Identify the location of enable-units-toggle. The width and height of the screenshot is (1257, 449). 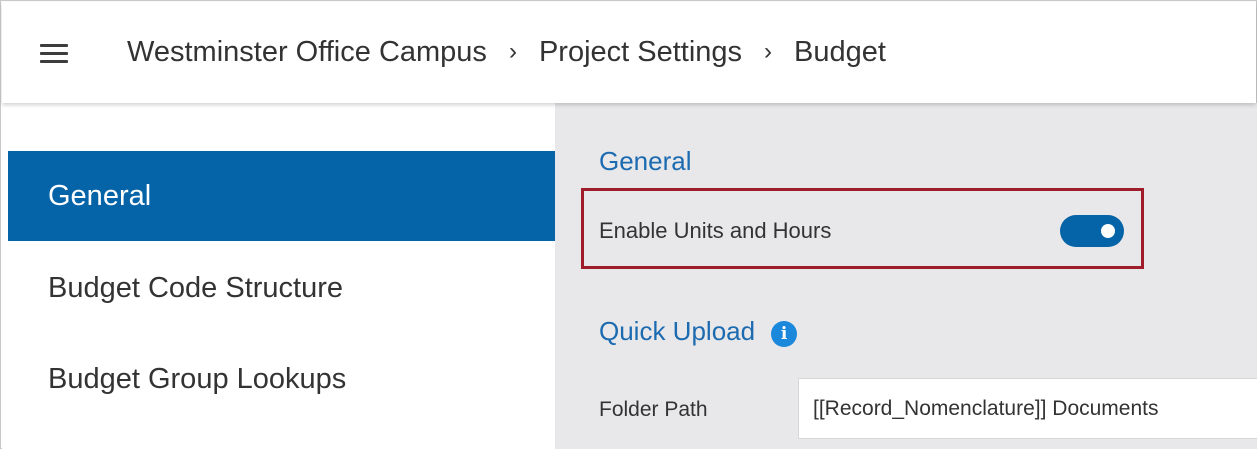
(1092, 231).